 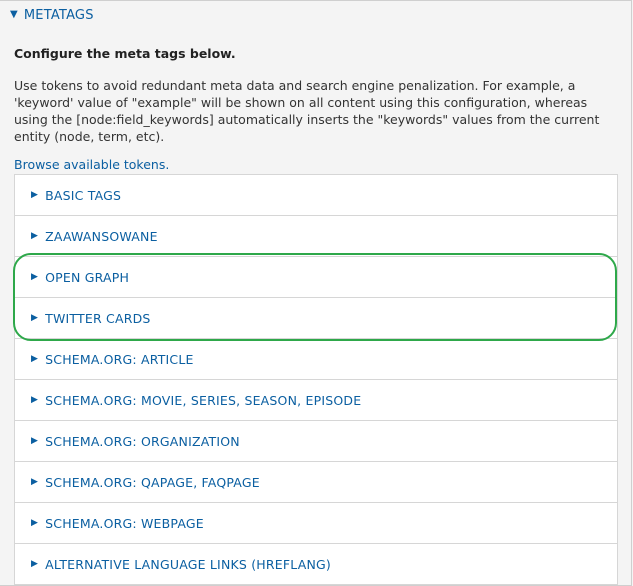 I want to click on group-schema-organization: ▶ SCHEMA.ORG: ORGANIZATION, so click(x=316, y=441).